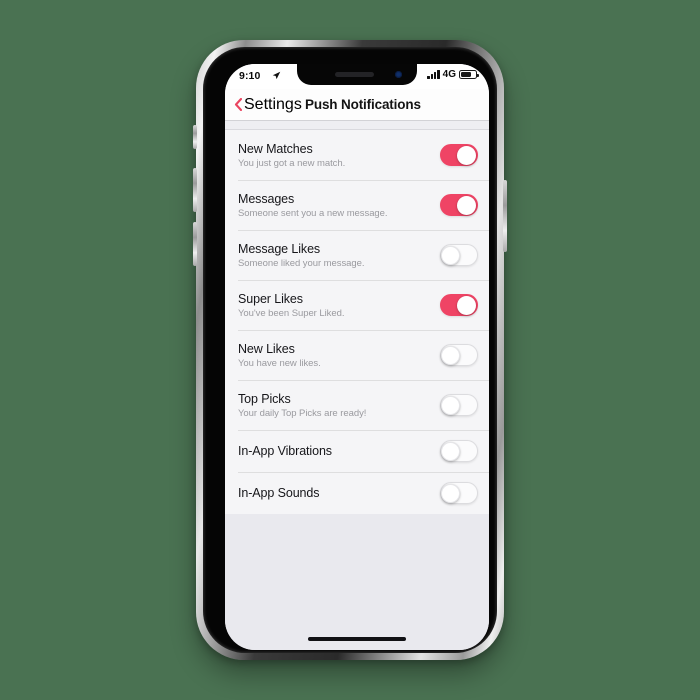 The height and width of the screenshot is (700, 700). Describe the element at coordinates (313, 205) in the screenshot. I see `settings-row-text-group: Messages Someone sent you a new message.` at that location.